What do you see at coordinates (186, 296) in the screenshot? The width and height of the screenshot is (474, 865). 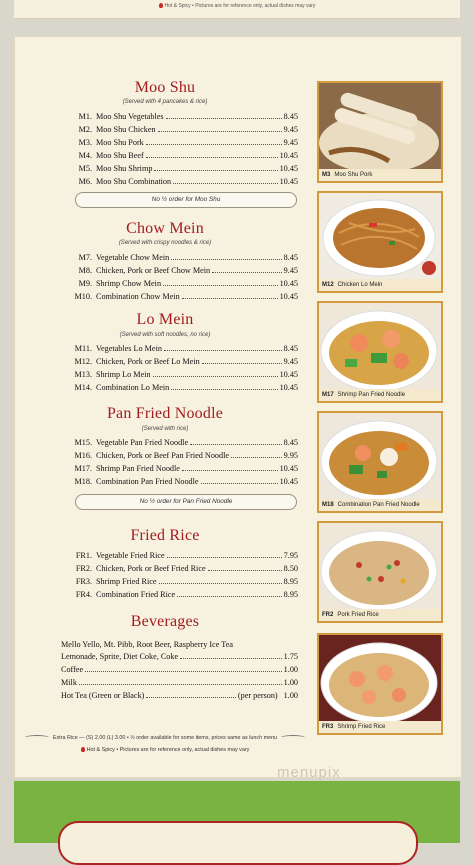 I see `menu-row: M10. Combination Chow Mein 10.45` at bounding box center [186, 296].